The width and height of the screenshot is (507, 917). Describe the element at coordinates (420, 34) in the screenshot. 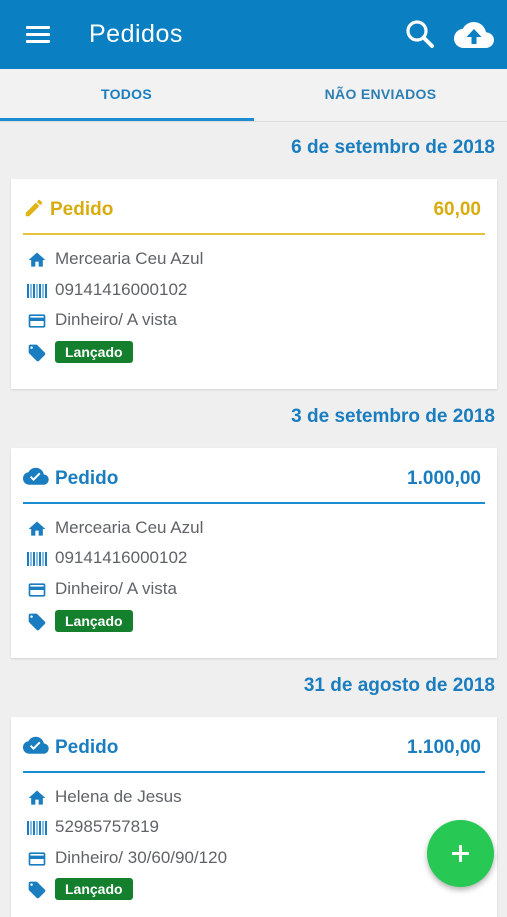

I see `search-icon` at that location.